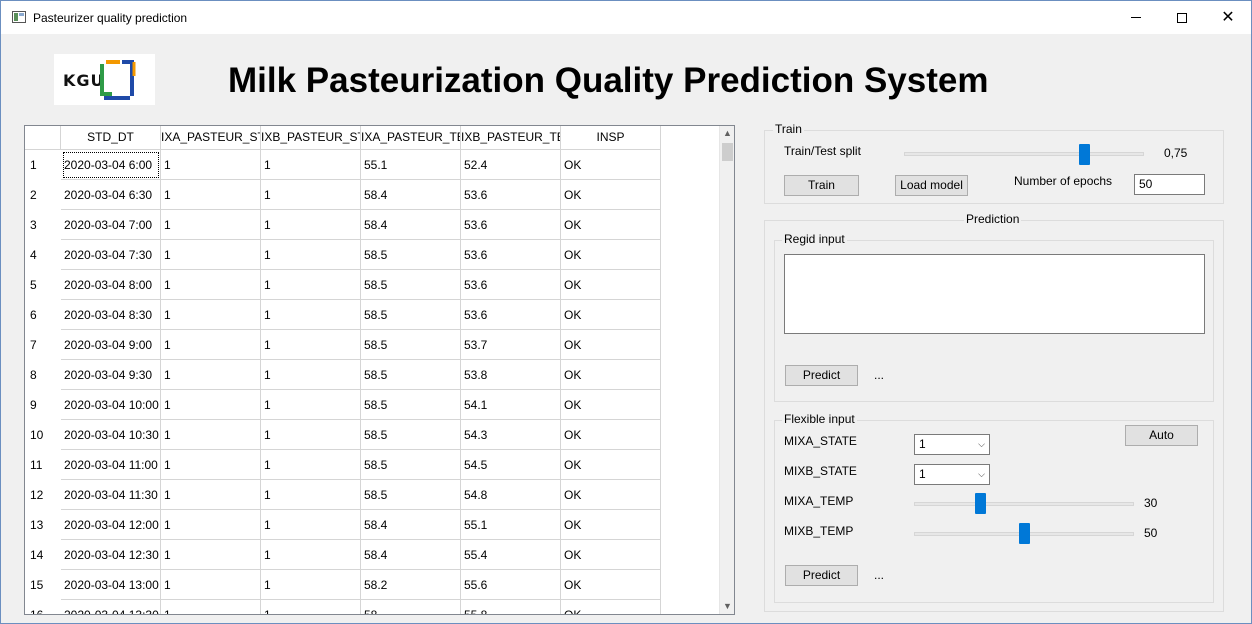  Describe the element at coordinates (111, 195) in the screenshot. I see `table-cell: 2020-03-04 6:30` at that location.